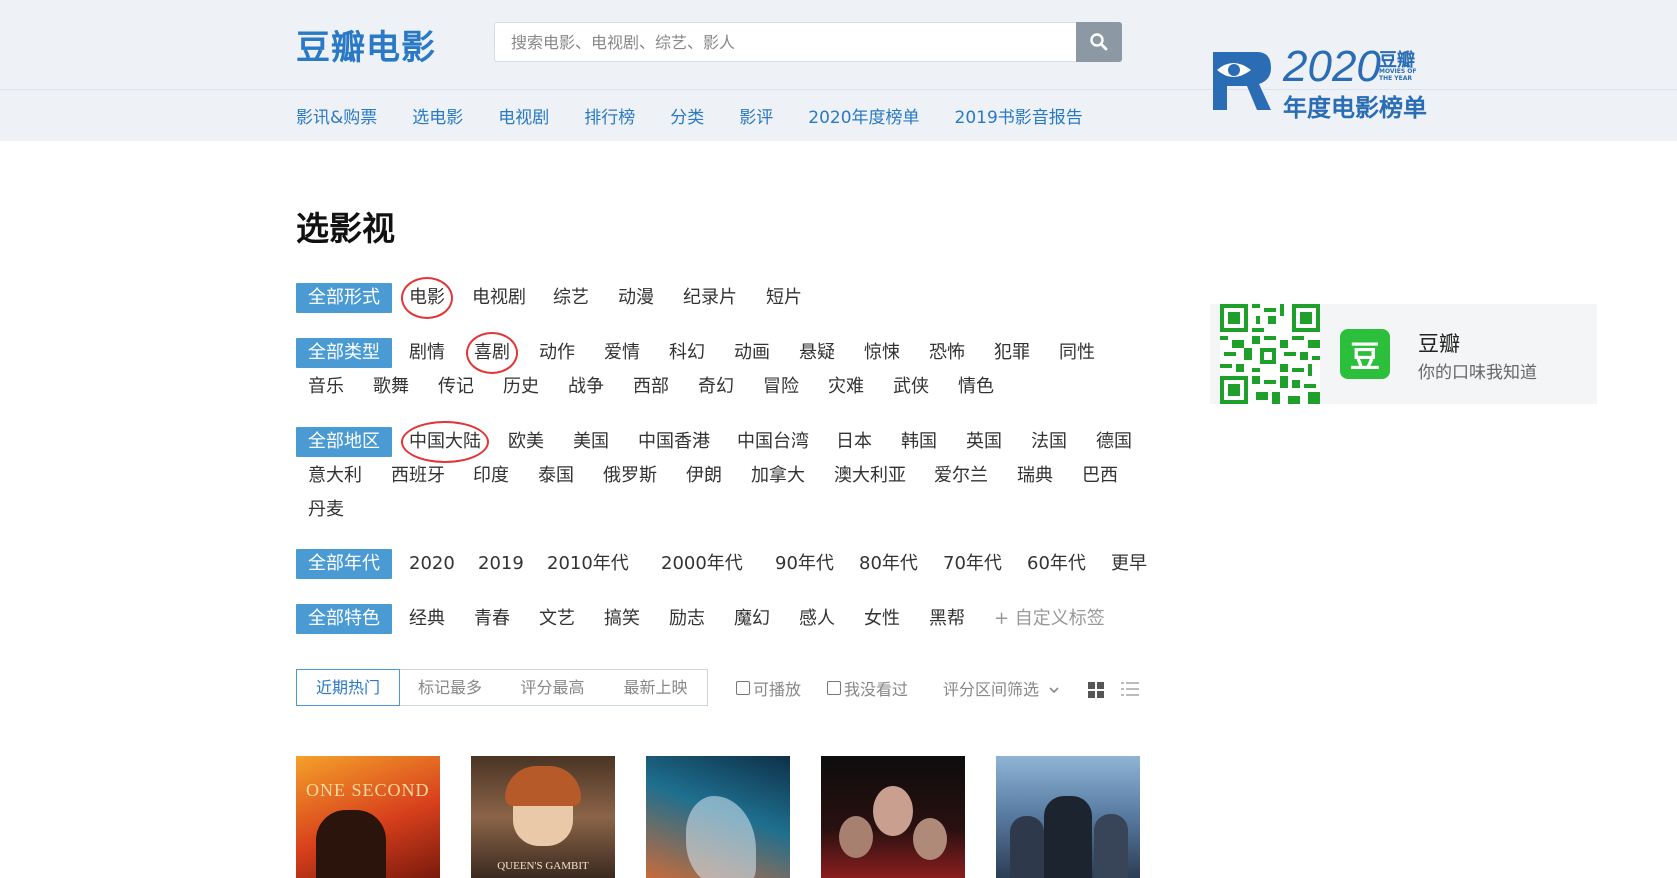  Describe the element at coordinates (1049, 442) in the screenshot. I see `filter-option: 法国` at that location.